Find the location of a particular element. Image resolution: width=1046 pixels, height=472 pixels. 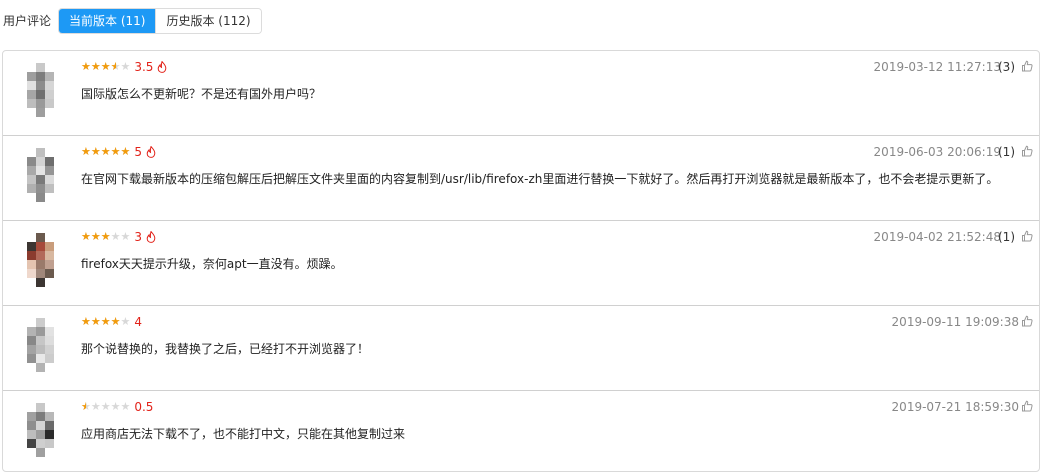

rating: ★★★★★★★★★★4 is located at coordinates (111, 322).